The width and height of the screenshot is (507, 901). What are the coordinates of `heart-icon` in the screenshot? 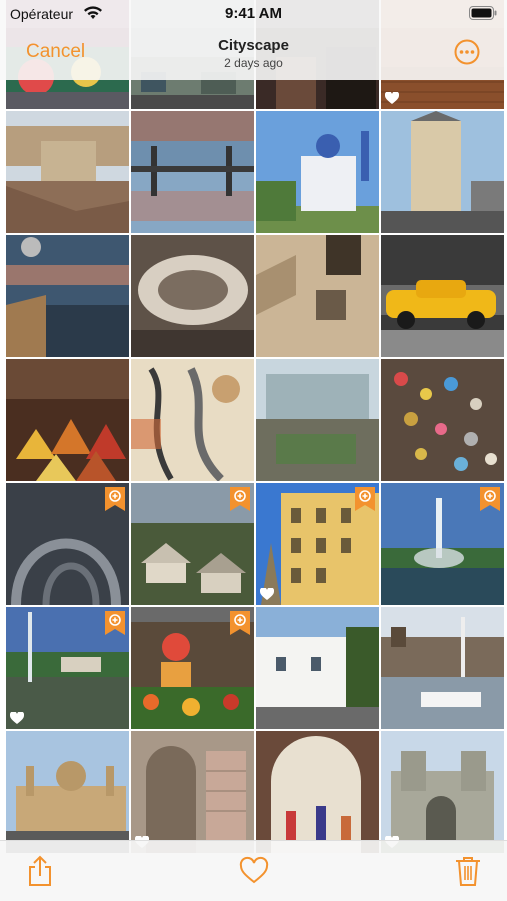 It's located at (254, 871).